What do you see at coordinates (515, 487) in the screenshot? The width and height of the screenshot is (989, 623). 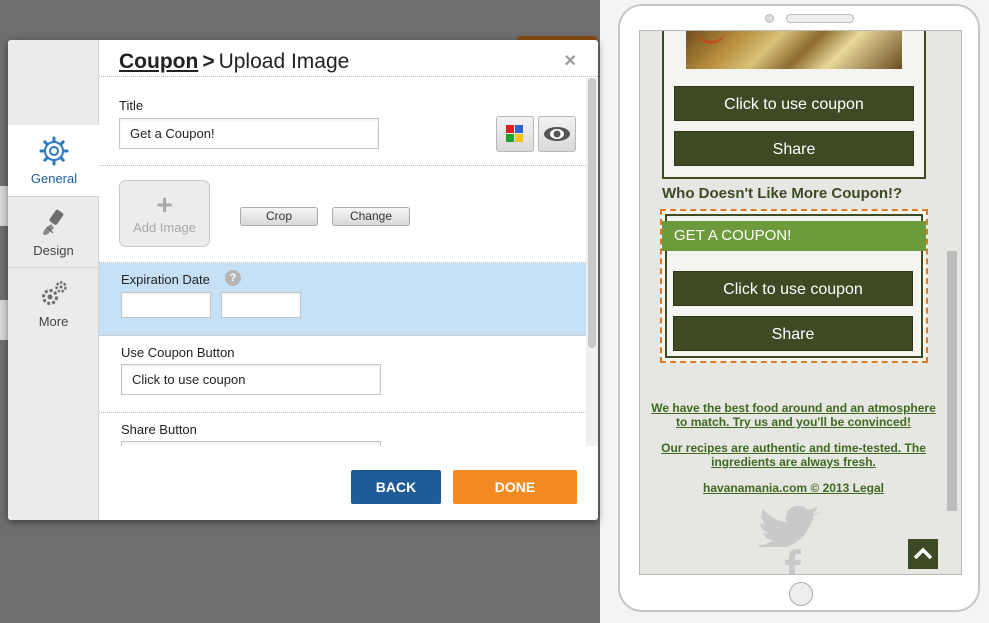 I see `done-button: DONE` at bounding box center [515, 487].